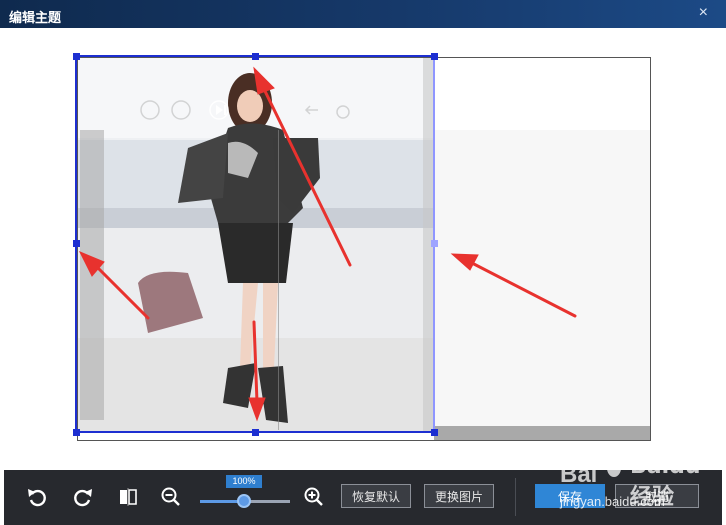 The width and height of the screenshot is (726, 525). I want to click on cancel-button: 取消, so click(657, 496).